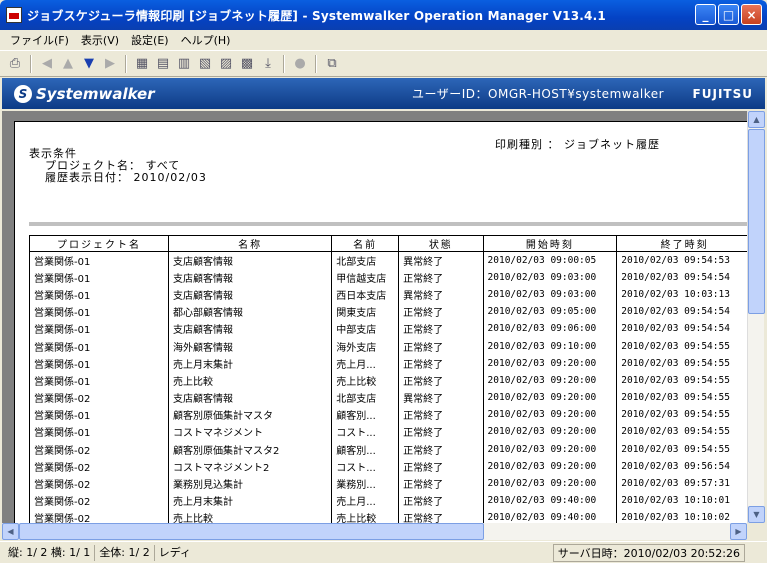 This screenshot has width=767, height=563. What do you see at coordinates (250, 243) in the screenshot?
I see `col-header-title: 名称` at bounding box center [250, 243].